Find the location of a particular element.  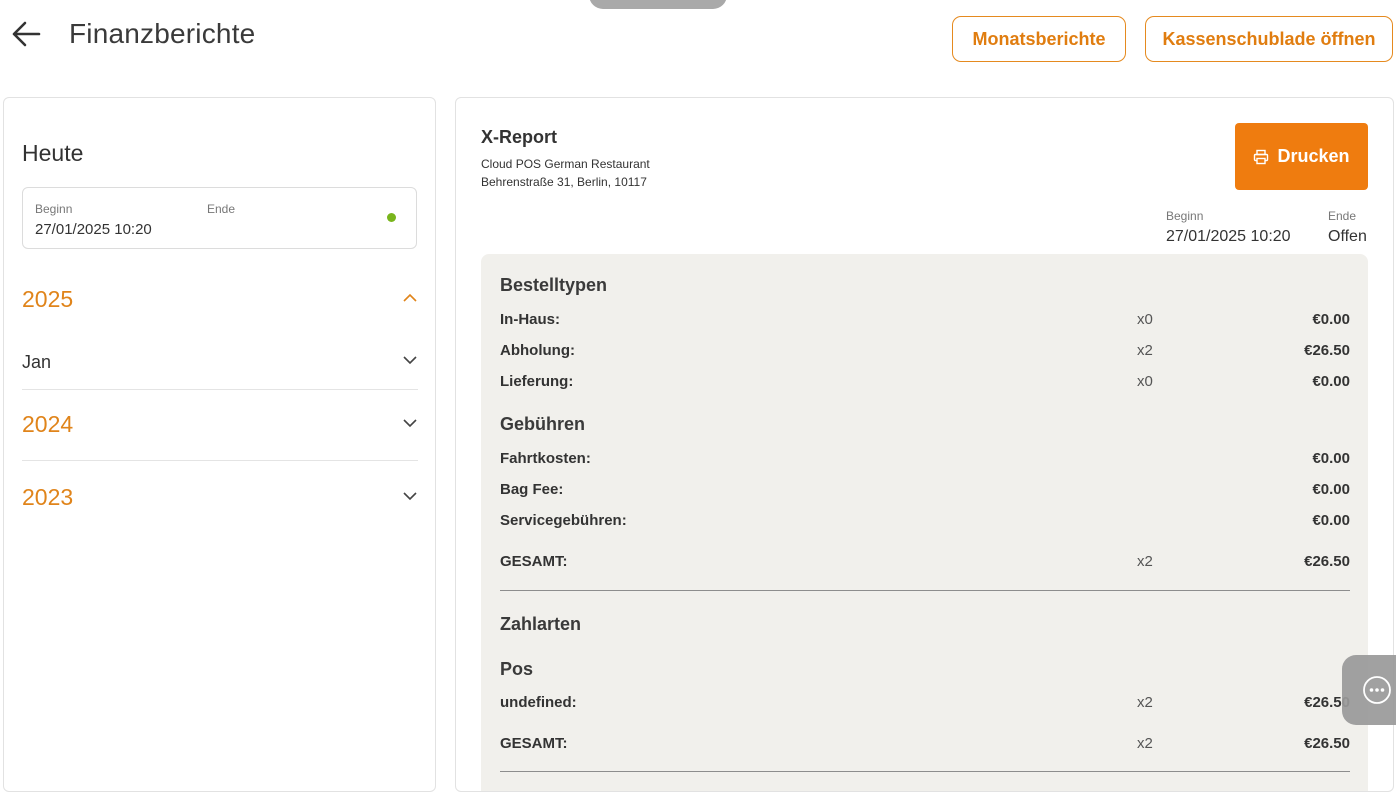

year-label: 2024 is located at coordinates (48, 424).